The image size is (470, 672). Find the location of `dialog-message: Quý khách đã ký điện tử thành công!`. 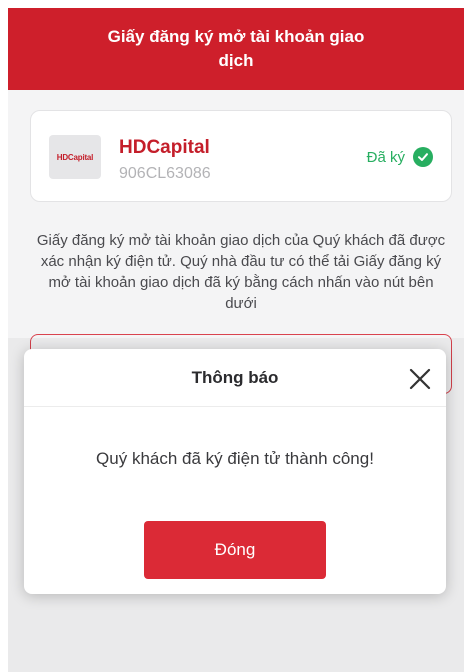

dialog-message: Quý khách đã ký điện tử thành công! is located at coordinates (235, 458).